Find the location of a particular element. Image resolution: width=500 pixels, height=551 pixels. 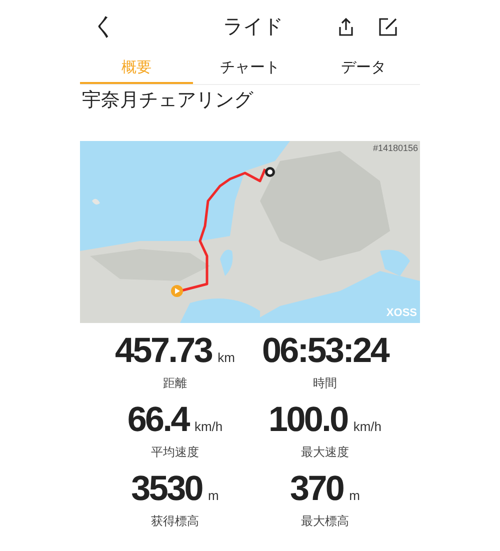

stat-value: 66.4 is located at coordinates (157, 420).